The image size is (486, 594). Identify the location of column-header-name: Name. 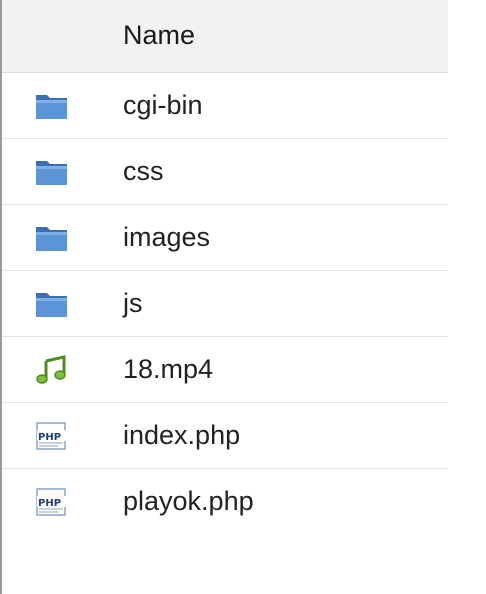
(159, 35).